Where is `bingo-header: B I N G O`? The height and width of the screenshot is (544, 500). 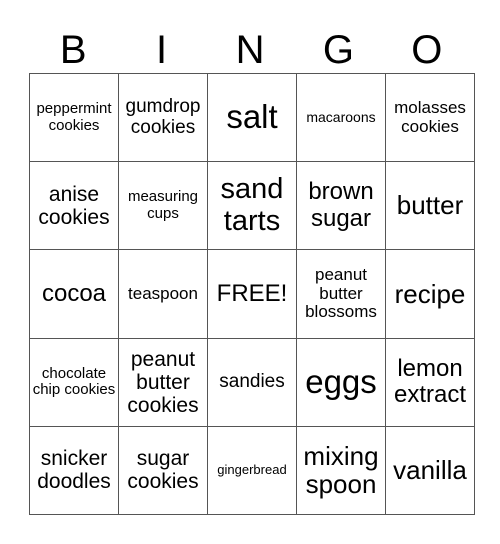 bingo-header: B I N G O is located at coordinates (250, 50).